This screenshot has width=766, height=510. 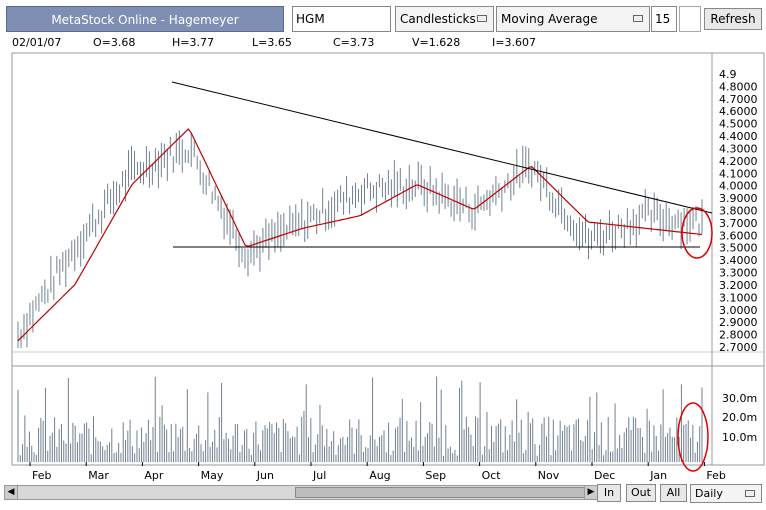 What do you see at coordinates (379, 475) in the screenshot?
I see `x-tick-label: Aug` at bounding box center [379, 475].